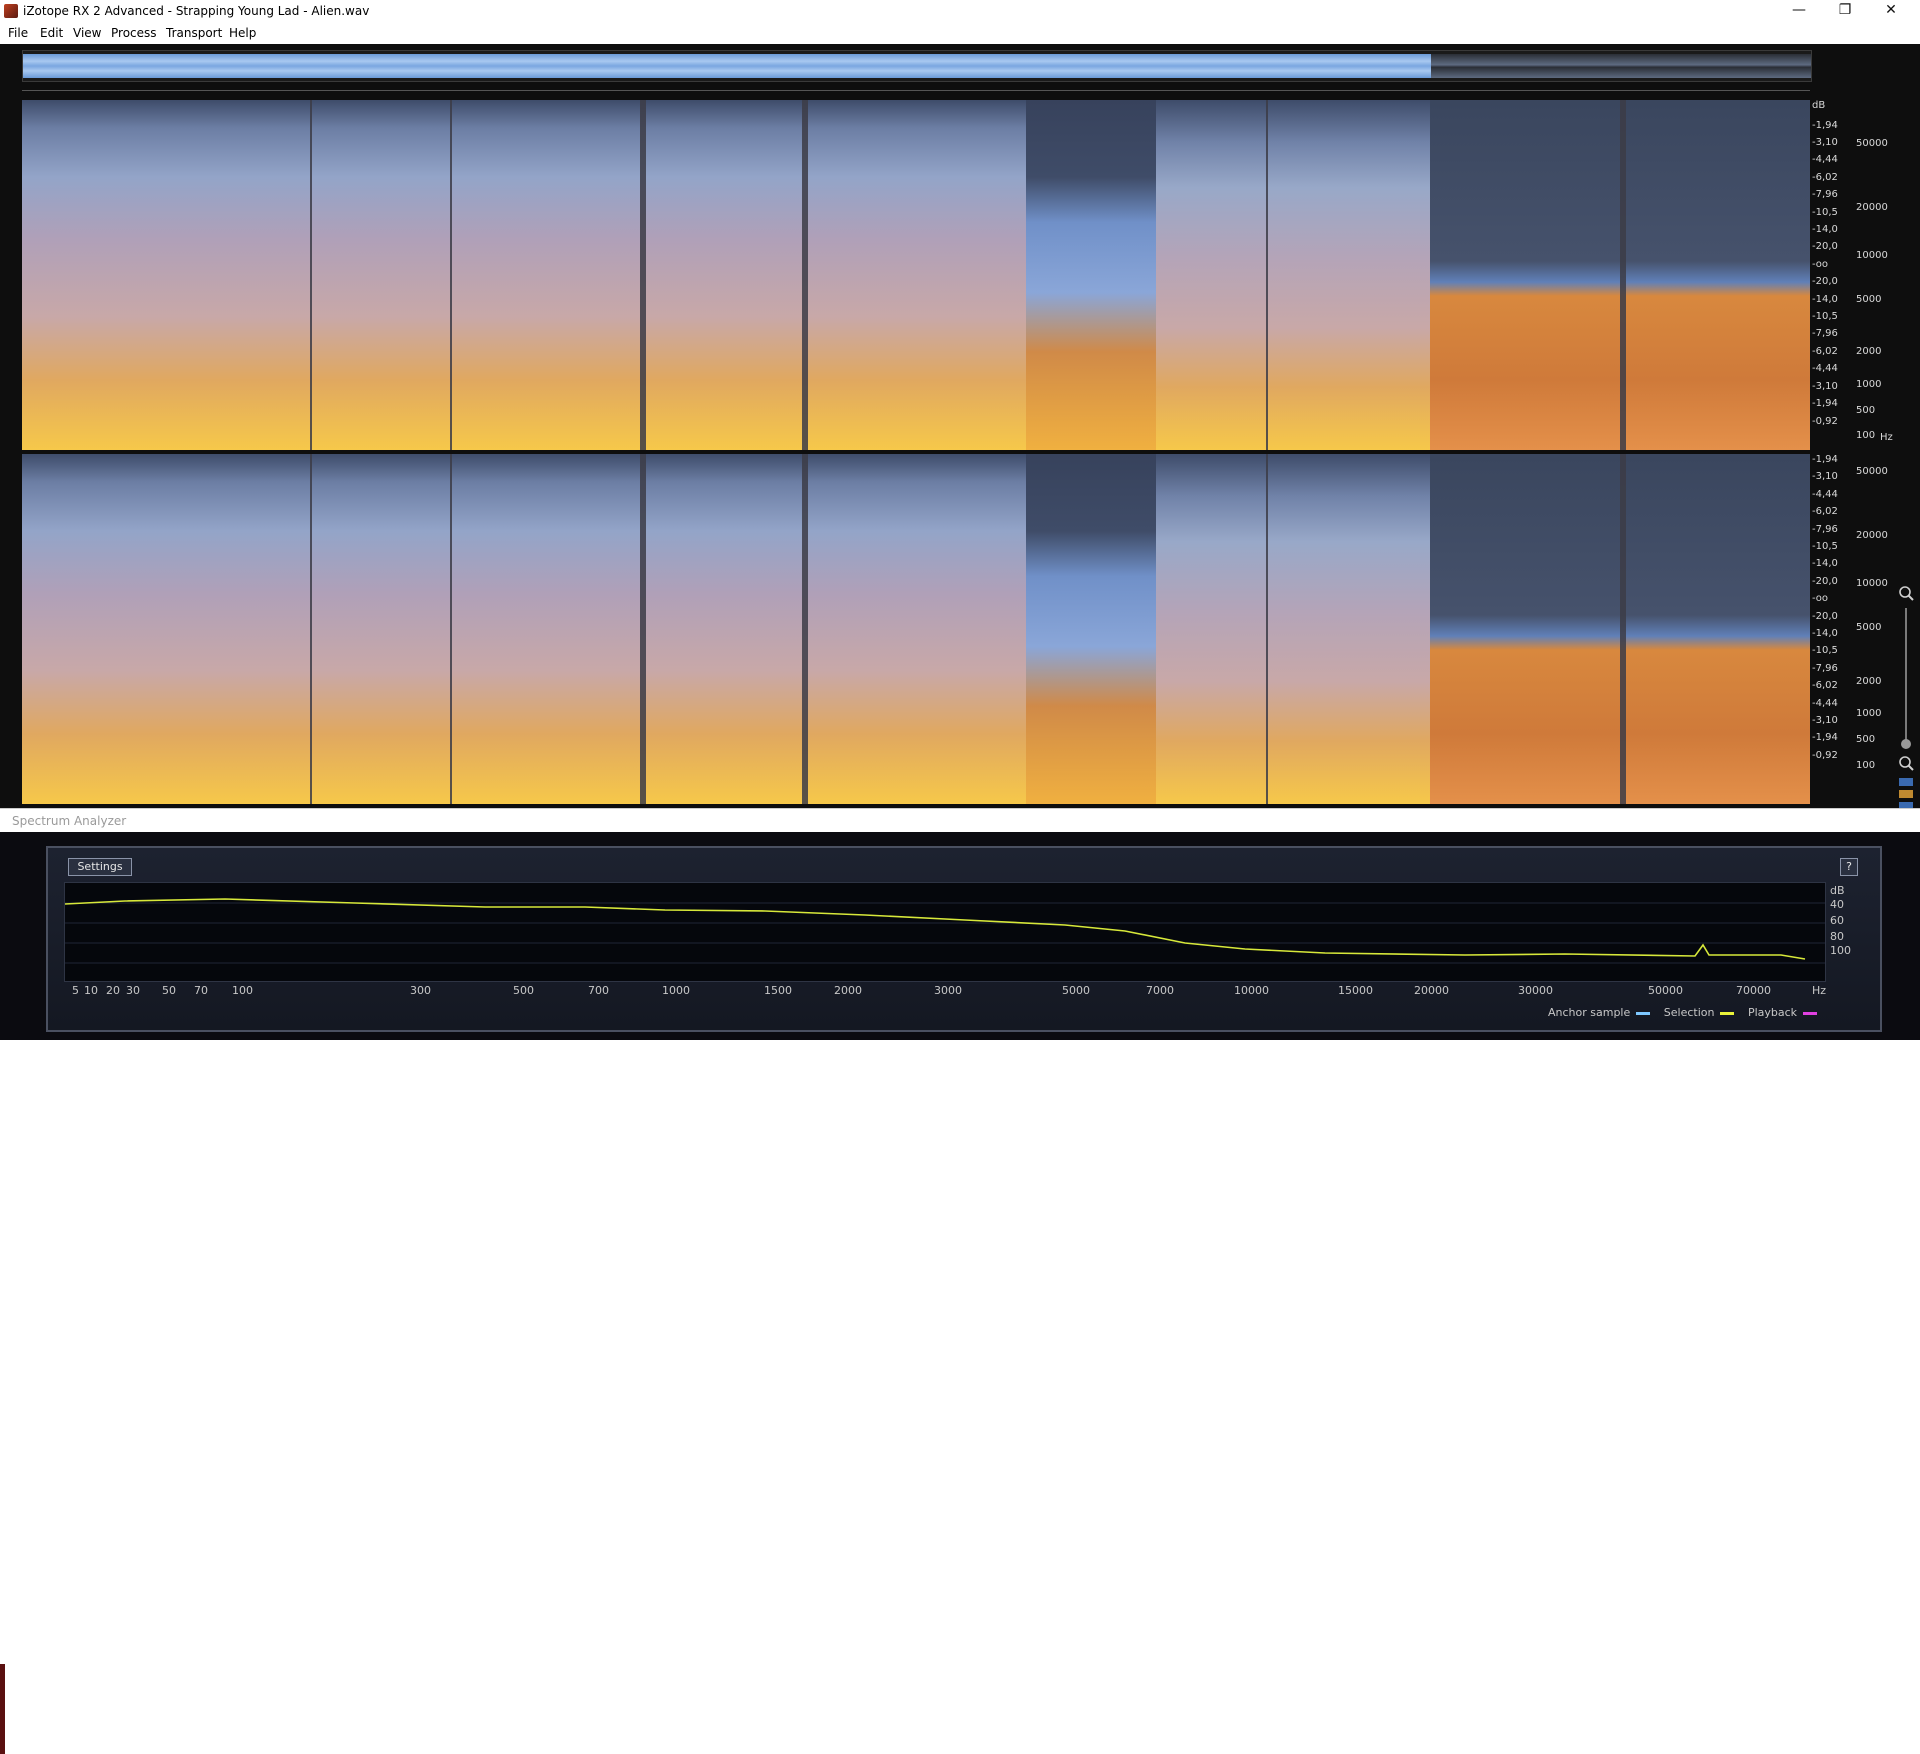 This screenshot has height=1754, width=1920. I want to click on menu-process: Process, so click(134, 33).